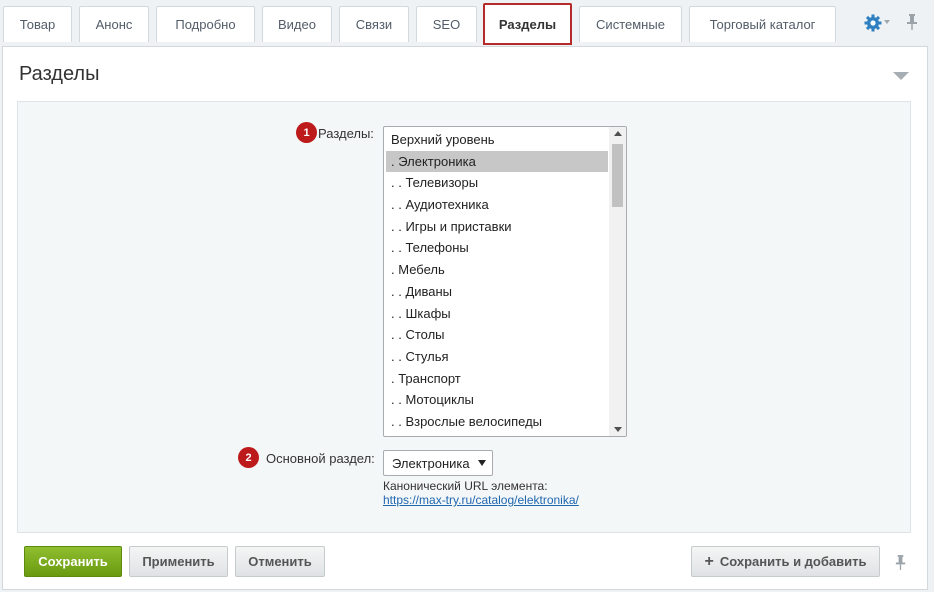  I want to click on canonical-url-link: https://max-try.ru/catalog/elektronika/, so click(481, 500).